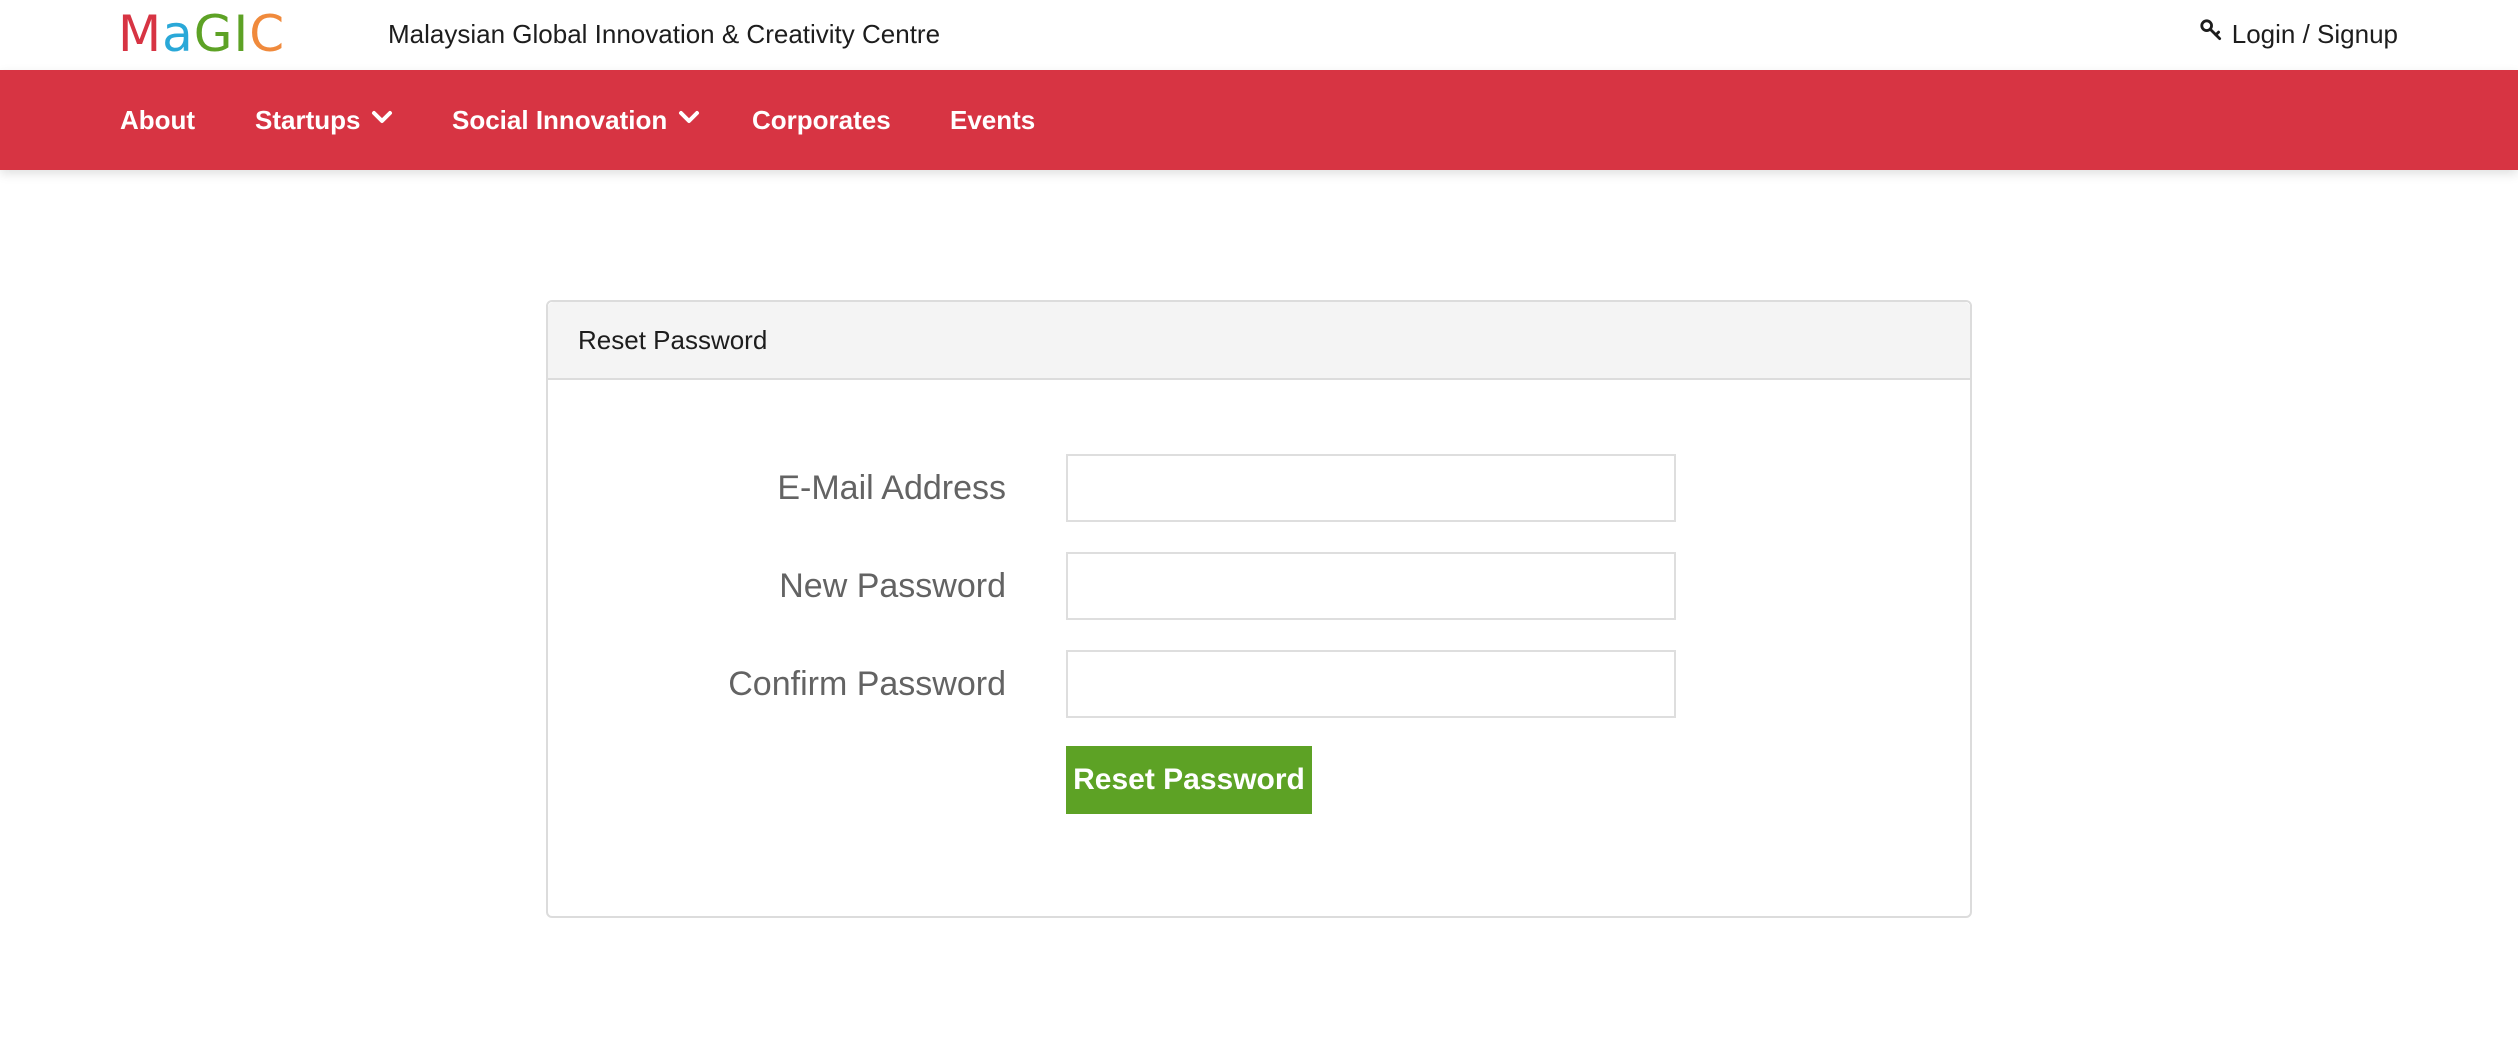 The width and height of the screenshot is (2518, 1060). Describe the element at coordinates (1259, 341) in the screenshot. I see `card-header: Reset Password` at that location.